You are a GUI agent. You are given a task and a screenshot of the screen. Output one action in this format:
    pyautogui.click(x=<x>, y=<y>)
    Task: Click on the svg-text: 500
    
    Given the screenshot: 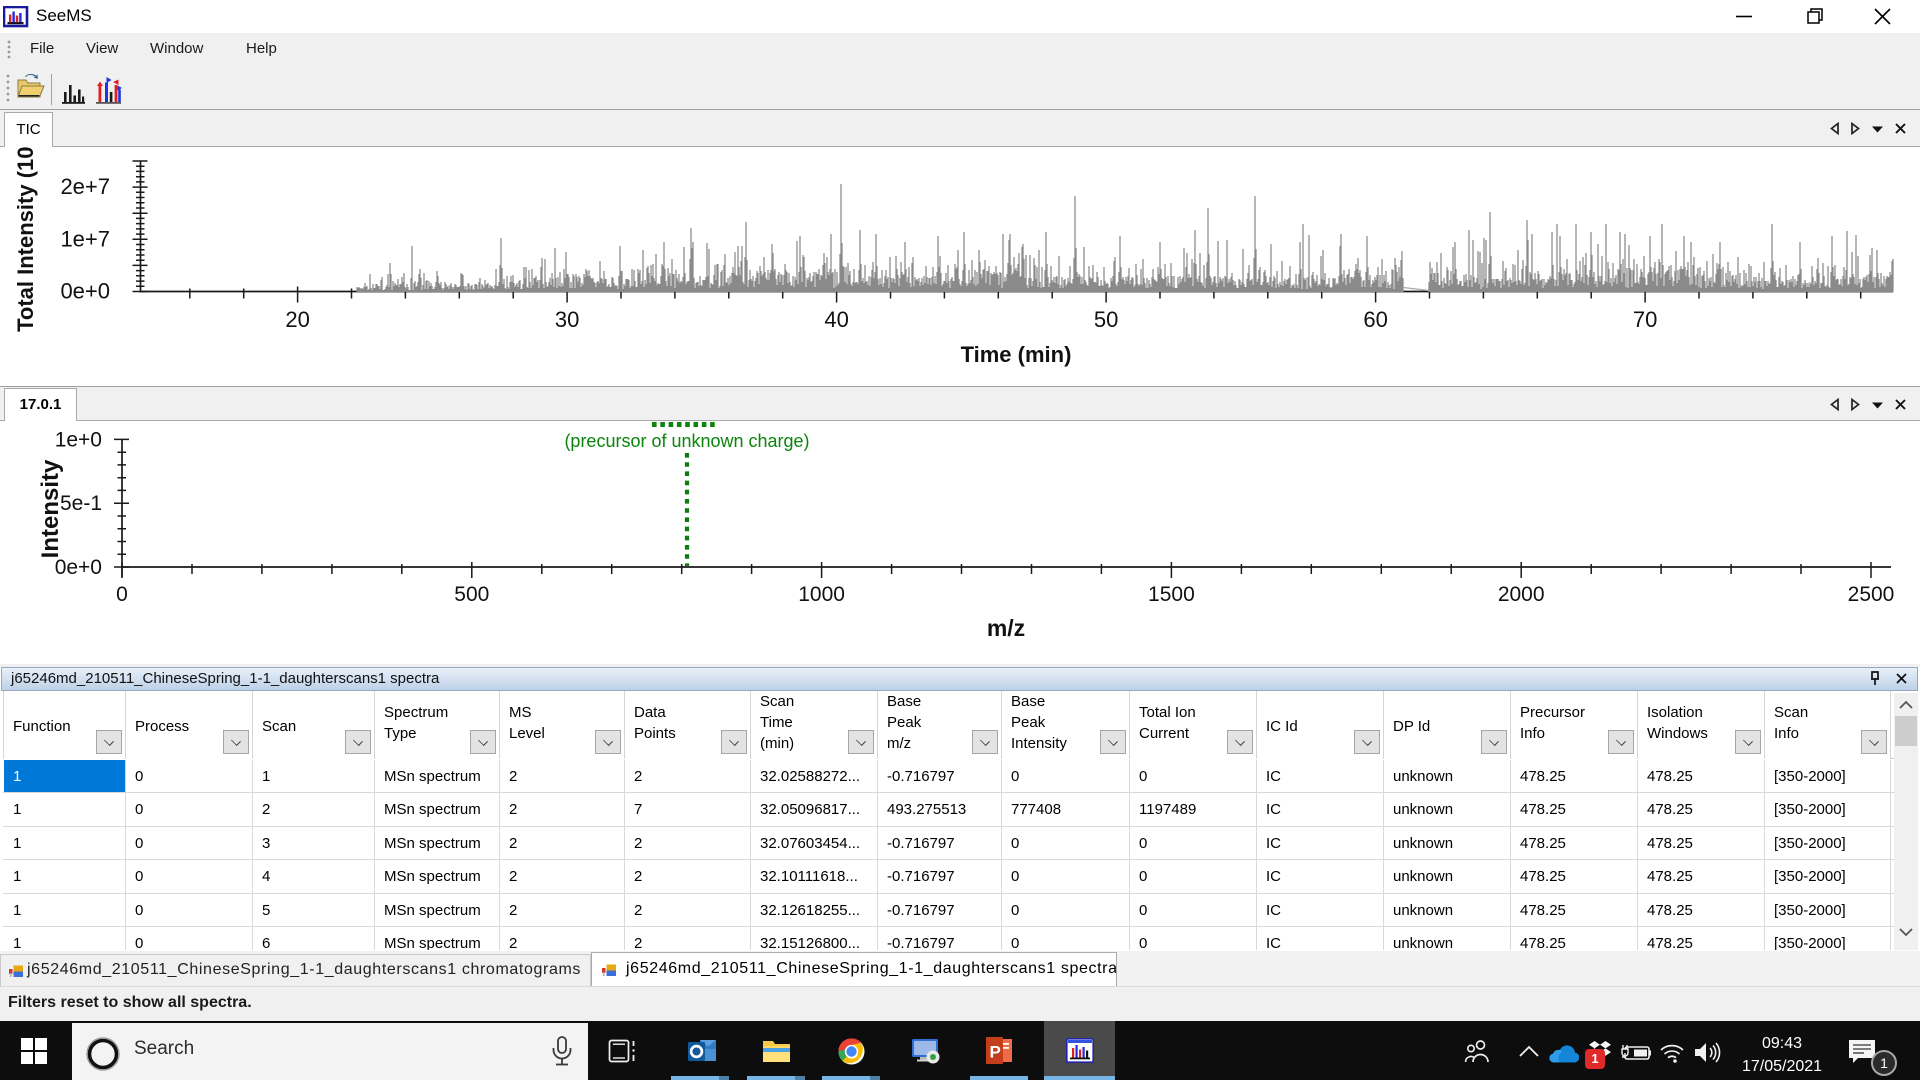 What is the action you would take?
    pyautogui.click(x=471, y=594)
    